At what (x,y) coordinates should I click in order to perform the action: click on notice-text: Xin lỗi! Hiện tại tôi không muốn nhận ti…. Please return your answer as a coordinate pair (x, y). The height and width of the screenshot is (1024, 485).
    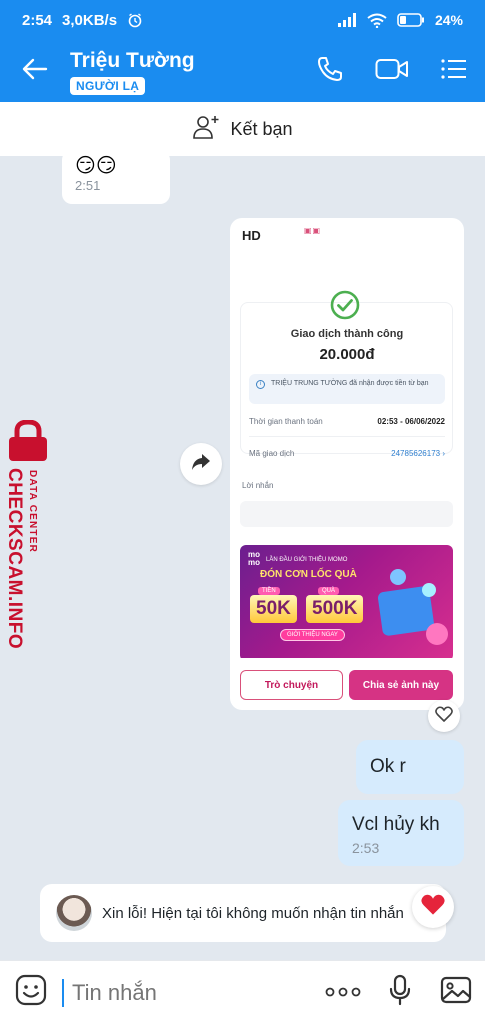
    Looking at the image, I should click on (253, 913).